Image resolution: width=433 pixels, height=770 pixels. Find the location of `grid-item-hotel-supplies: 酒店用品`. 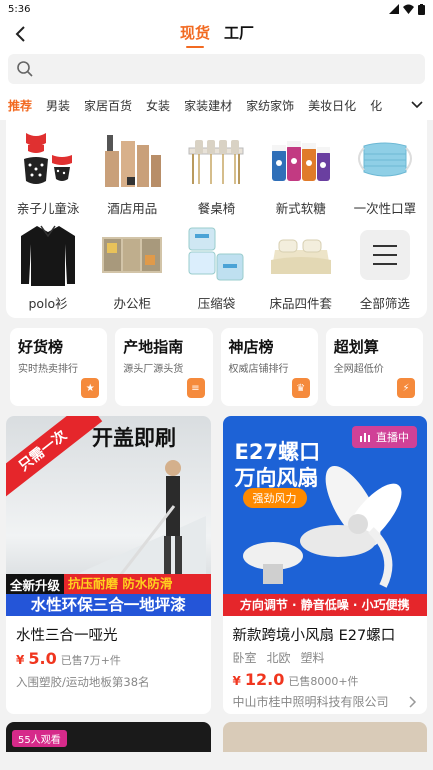

grid-item-hotel-supplies: 酒店用品 is located at coordinates (132, 172).